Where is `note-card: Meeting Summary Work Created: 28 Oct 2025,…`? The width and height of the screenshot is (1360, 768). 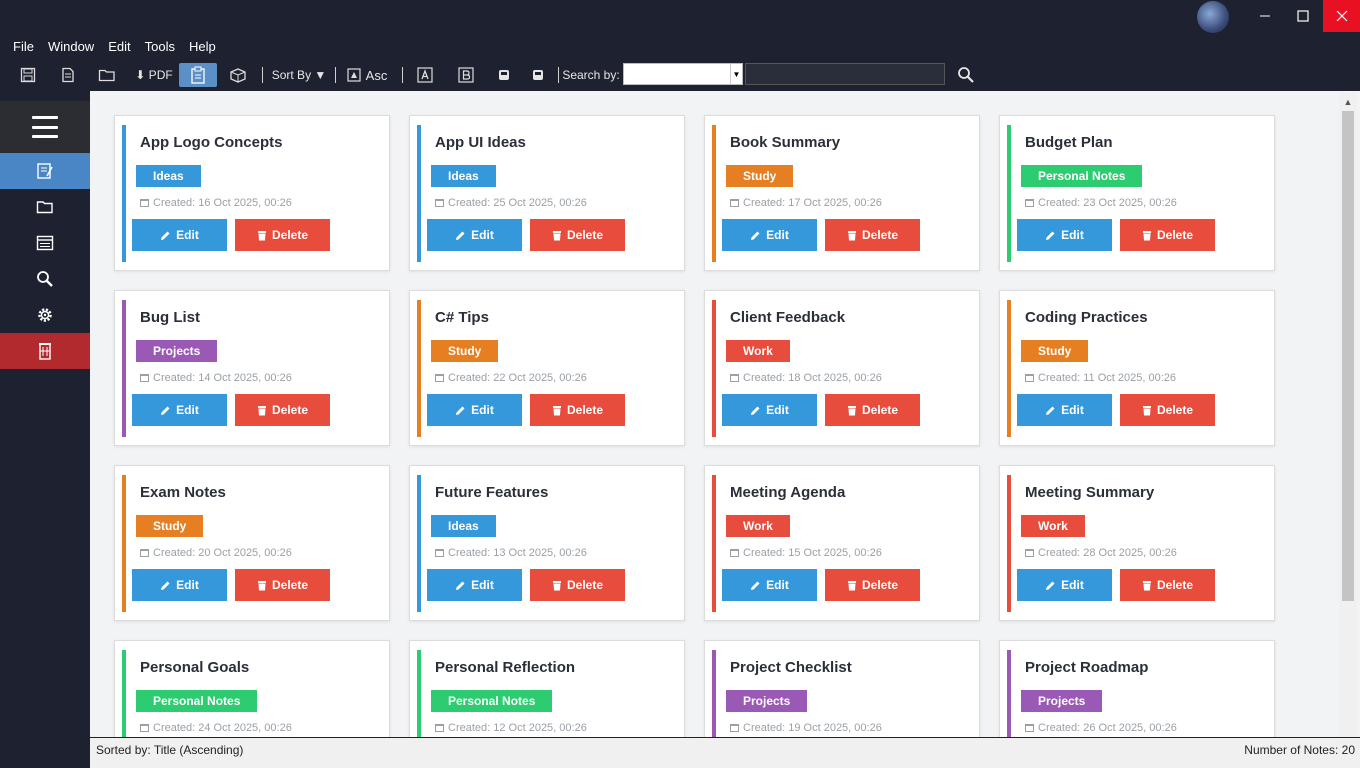 note-card: Meeting Summary Work Created: 28 Oct 2025,… is located at coordinates (1137, 543).